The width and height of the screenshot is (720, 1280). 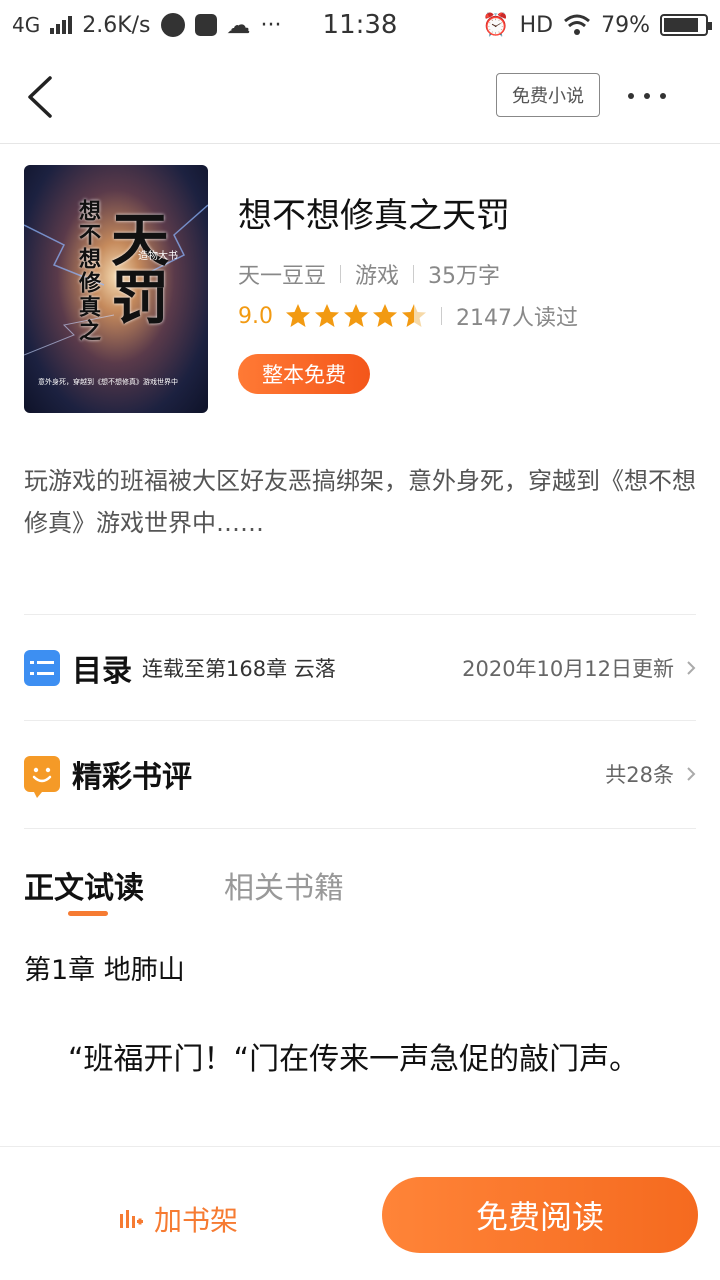 I want to click on toc-title: 目录, so click(x=102, y=671).